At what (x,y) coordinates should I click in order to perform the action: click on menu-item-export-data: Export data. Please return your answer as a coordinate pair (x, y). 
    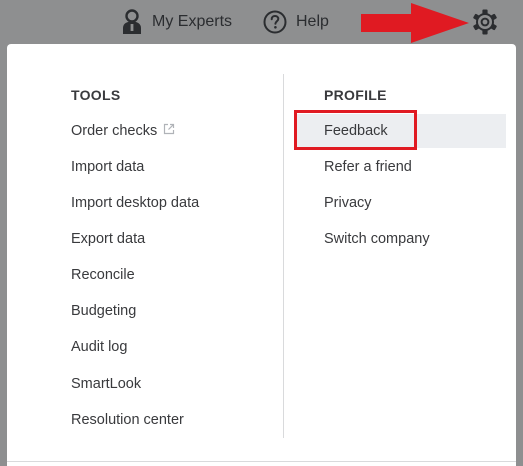
    Looking at the image, I should click on (171, 239).